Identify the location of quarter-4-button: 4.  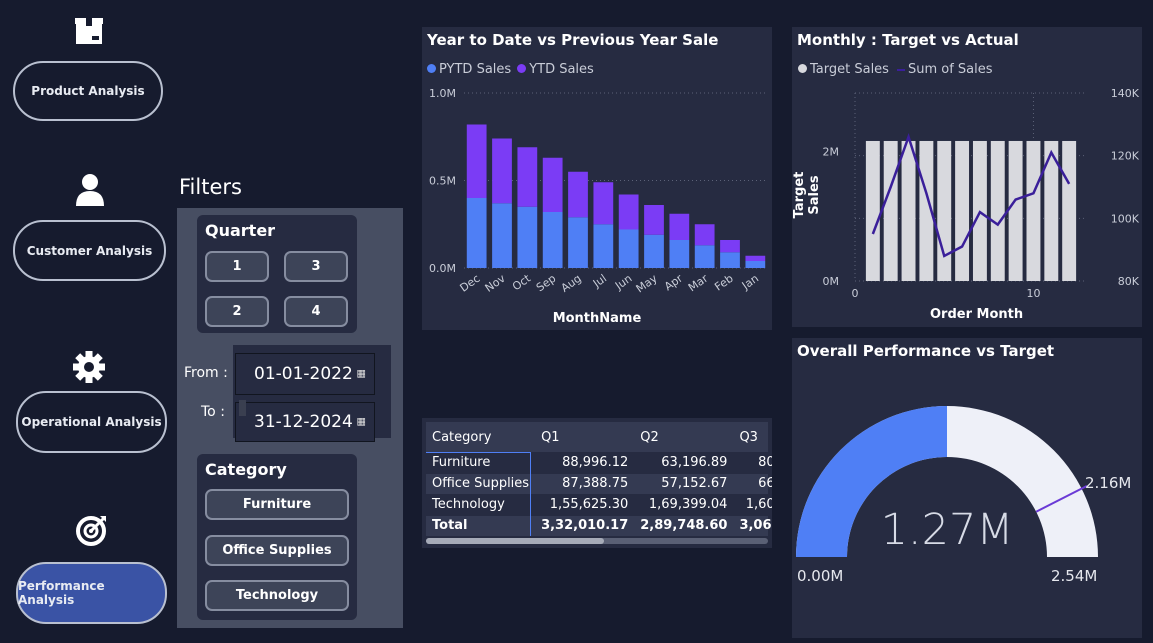
(316, 311).